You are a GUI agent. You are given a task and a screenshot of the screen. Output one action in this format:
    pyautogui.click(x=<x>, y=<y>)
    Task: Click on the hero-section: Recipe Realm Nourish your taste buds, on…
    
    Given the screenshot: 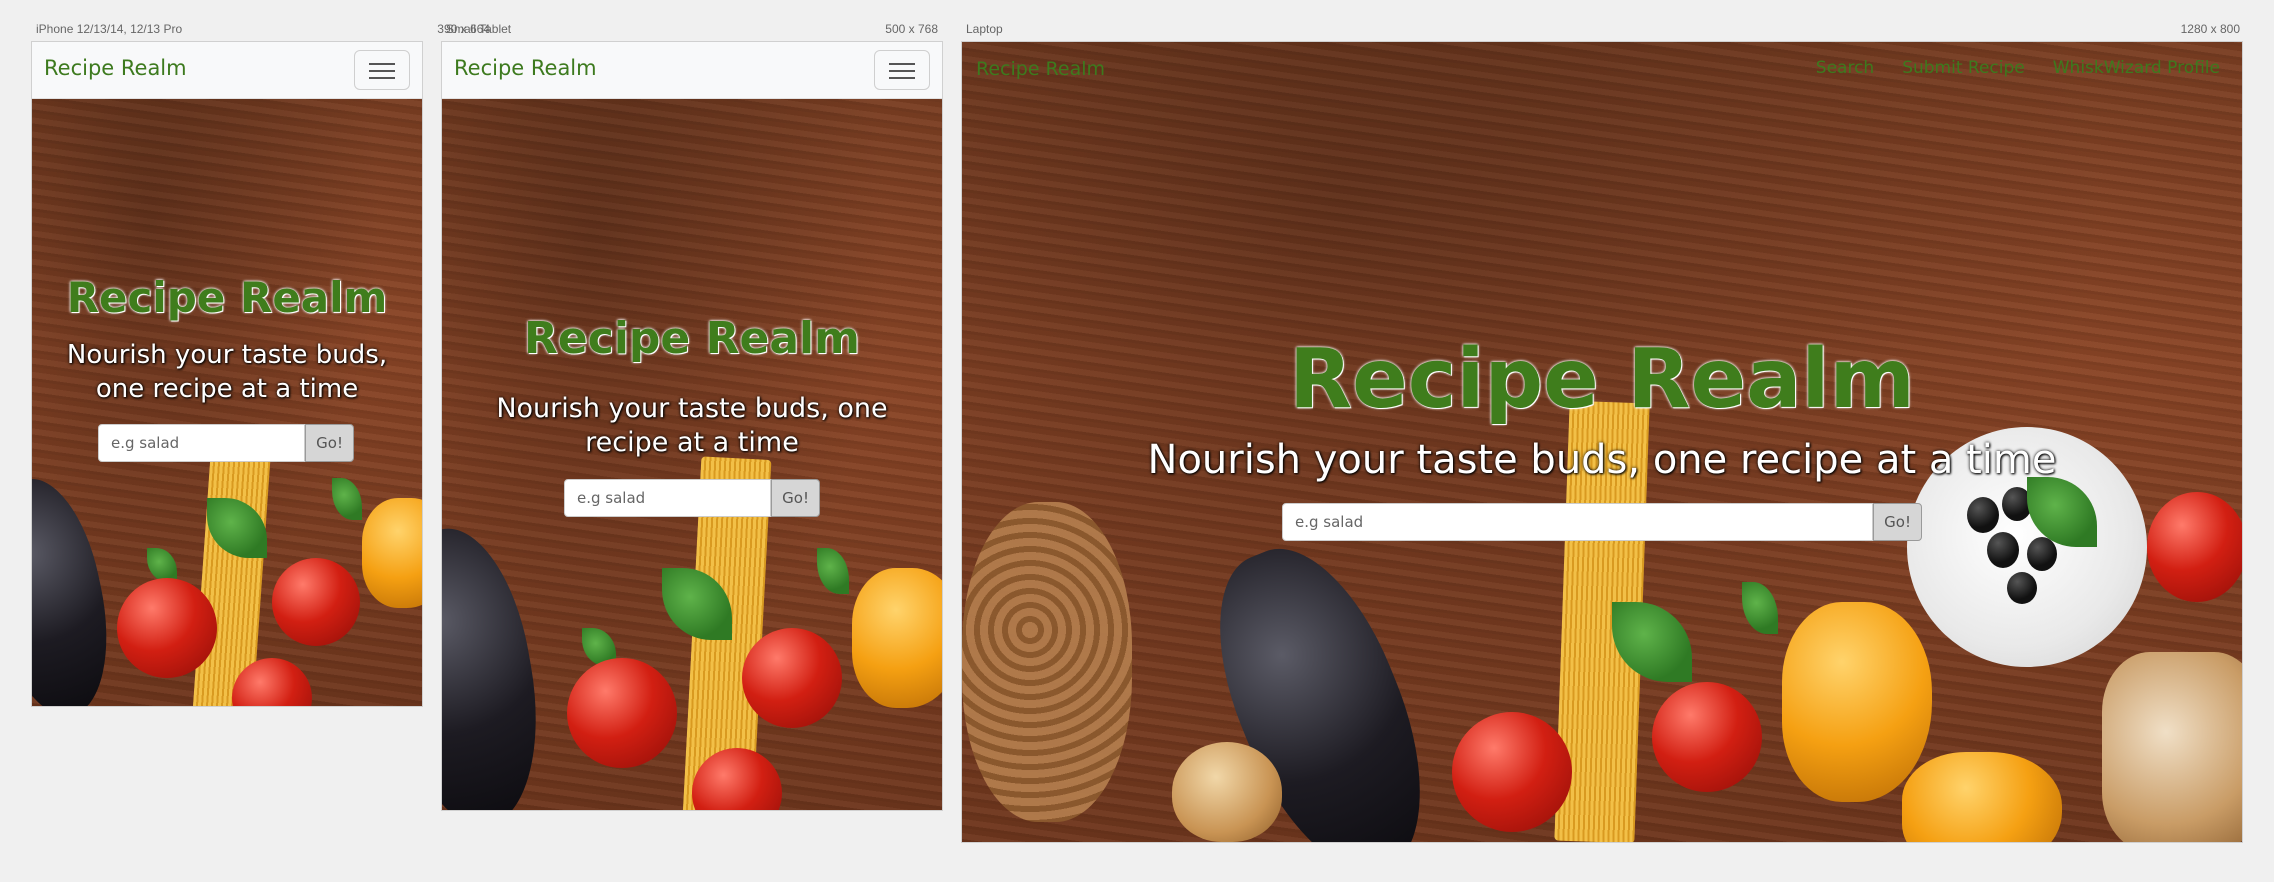 What is the action you would take?
    pyautogui.click(x=227, y=402)
    